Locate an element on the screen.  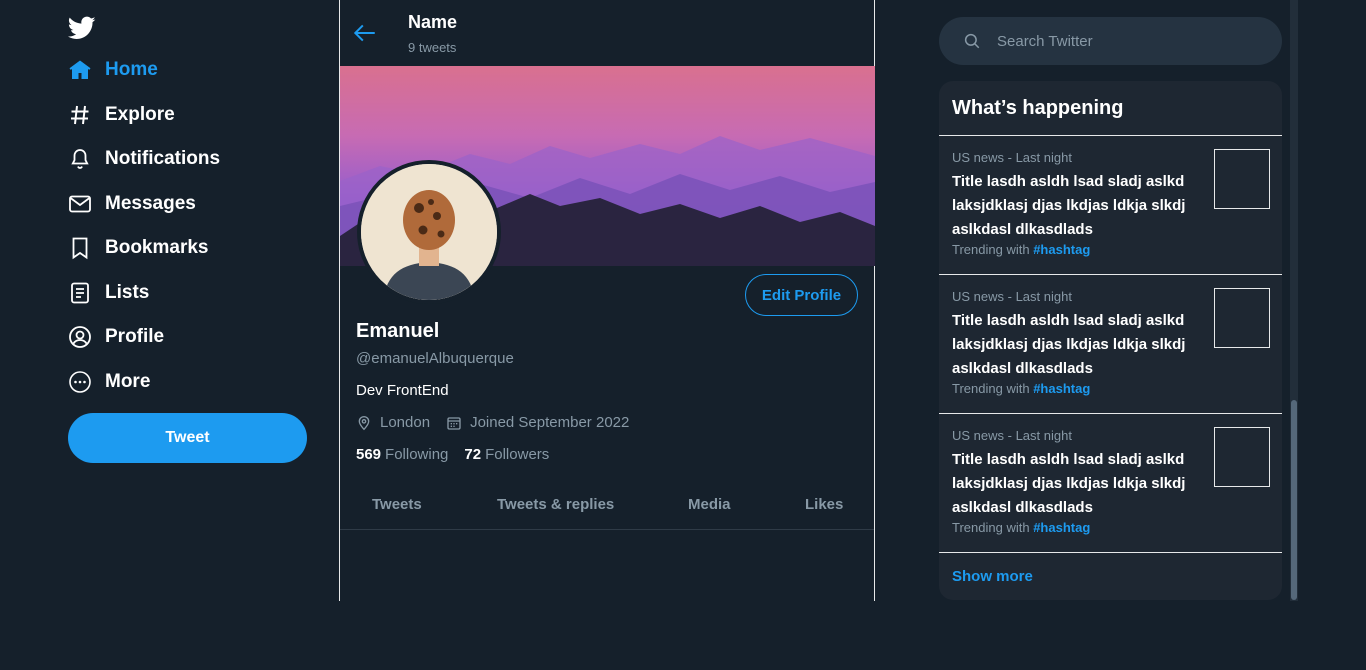
edit-profile-button: Edit Profile is located at coordinates (801, 295).